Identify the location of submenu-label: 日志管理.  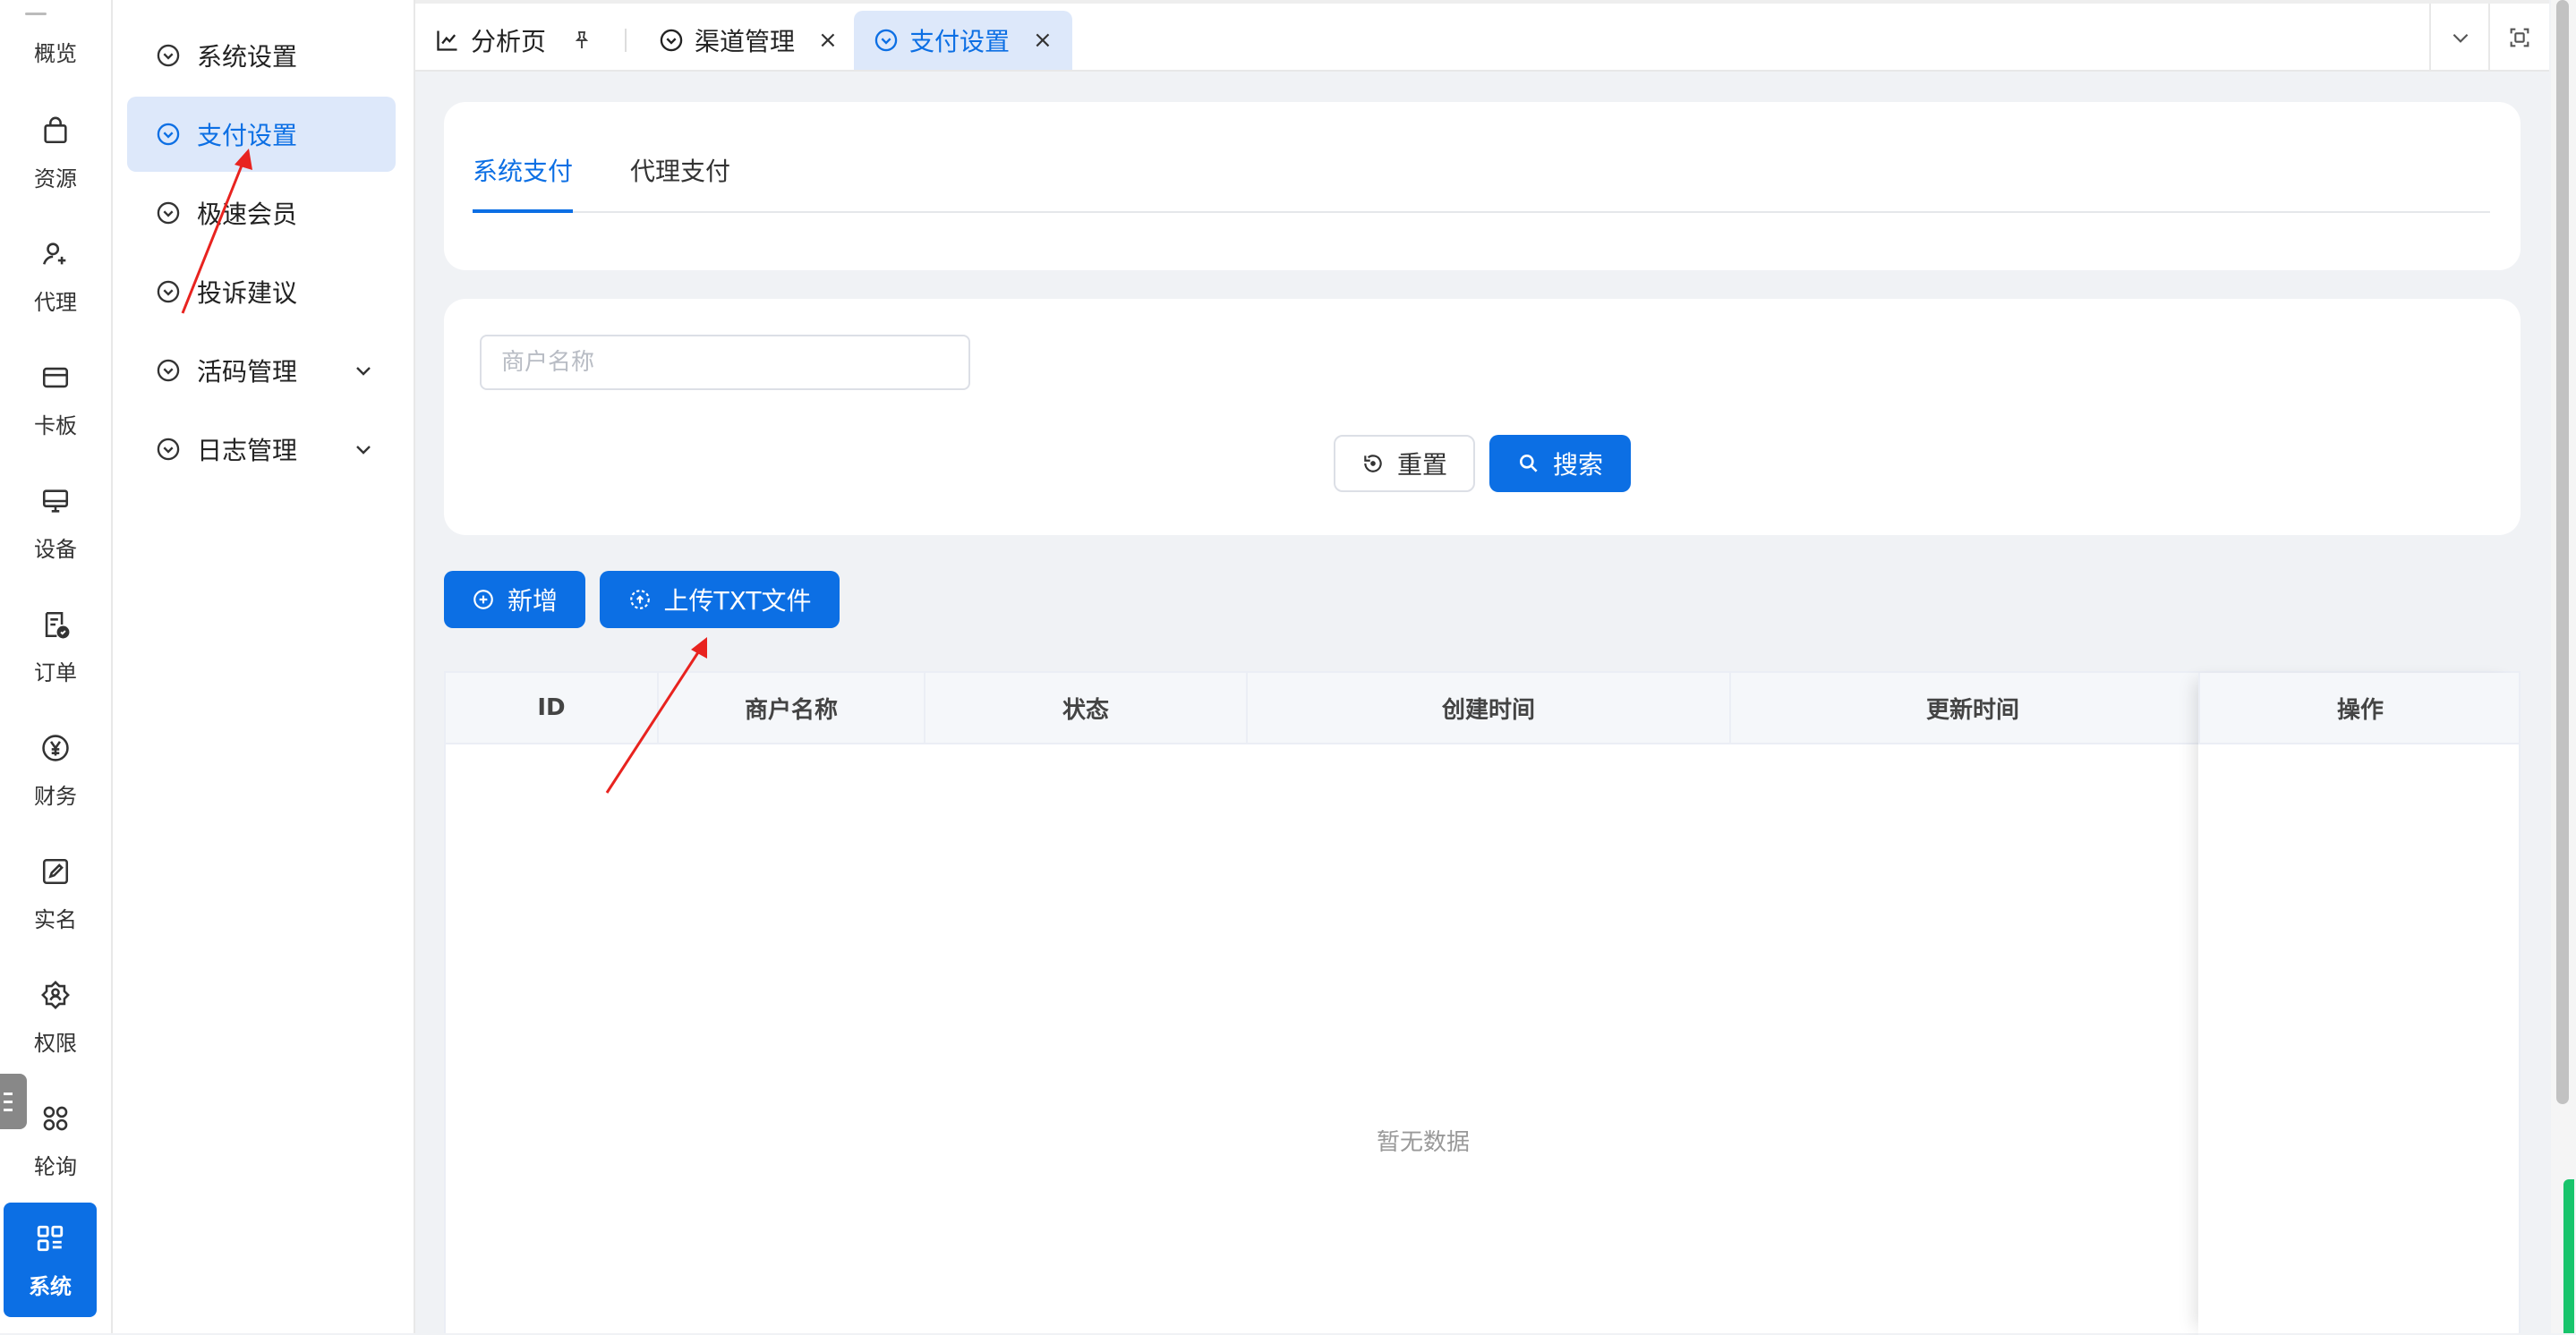
(247, 450).